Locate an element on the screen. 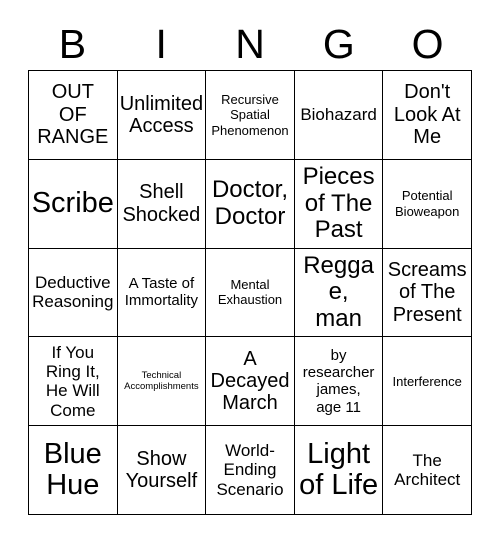 This screenshot has width=500, height=544. bingo-cell-label: Deductive Reasoning is located at coordinates (73, 292).